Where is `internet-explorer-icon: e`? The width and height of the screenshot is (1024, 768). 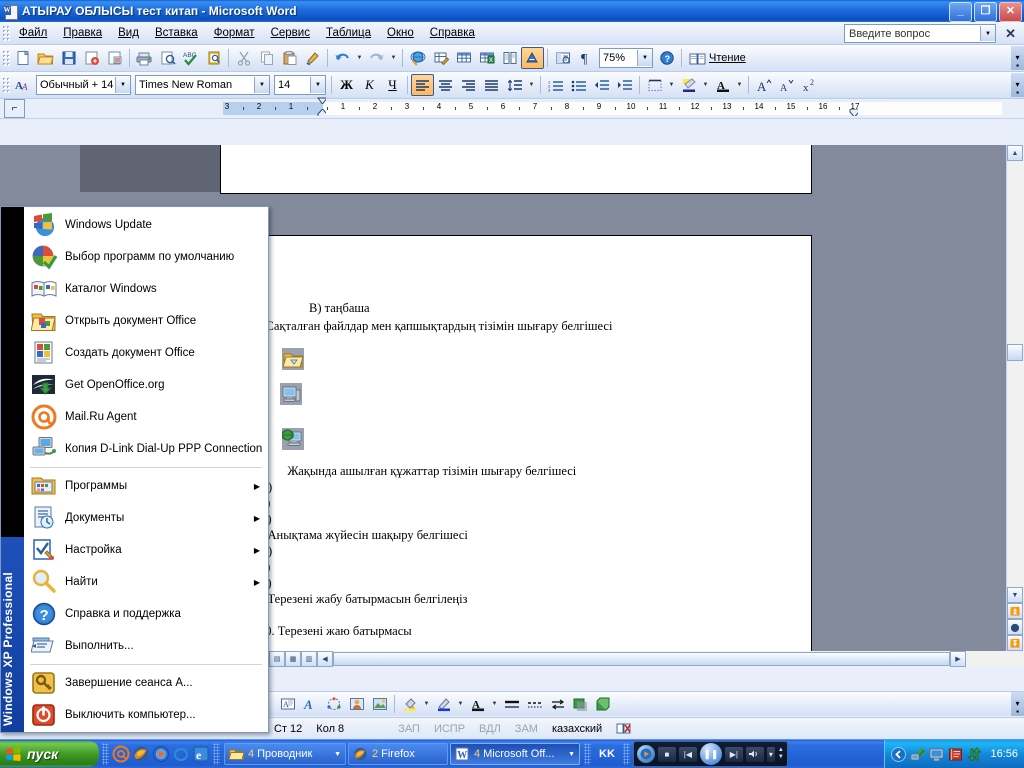
internet-explorer-icon: e is located at coordinates (181, 754).